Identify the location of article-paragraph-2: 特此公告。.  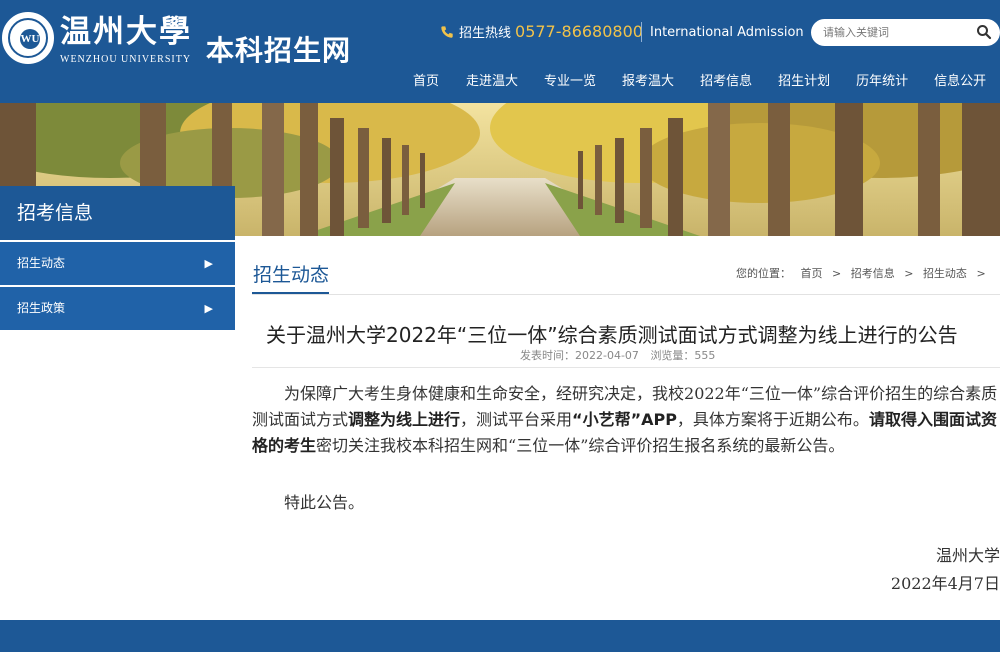
(324, 502).